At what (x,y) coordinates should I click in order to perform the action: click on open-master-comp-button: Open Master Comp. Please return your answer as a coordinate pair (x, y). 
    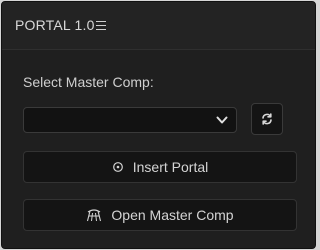
    Looking at the image, I should click on (160, 215).